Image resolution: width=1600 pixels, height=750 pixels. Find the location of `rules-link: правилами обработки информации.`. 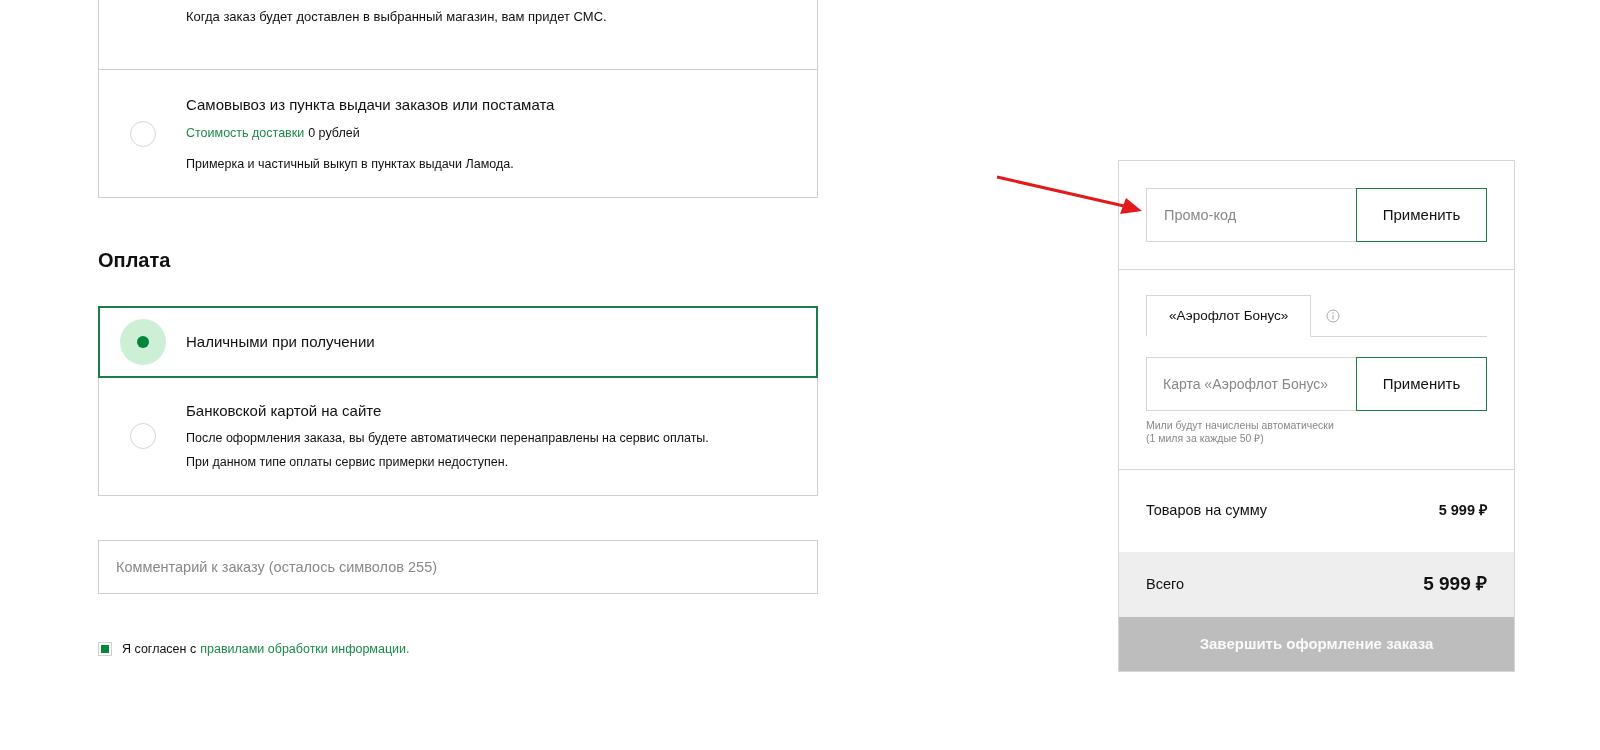

rules-link: правилами обработки информации. is located at coordinates (305, 649).